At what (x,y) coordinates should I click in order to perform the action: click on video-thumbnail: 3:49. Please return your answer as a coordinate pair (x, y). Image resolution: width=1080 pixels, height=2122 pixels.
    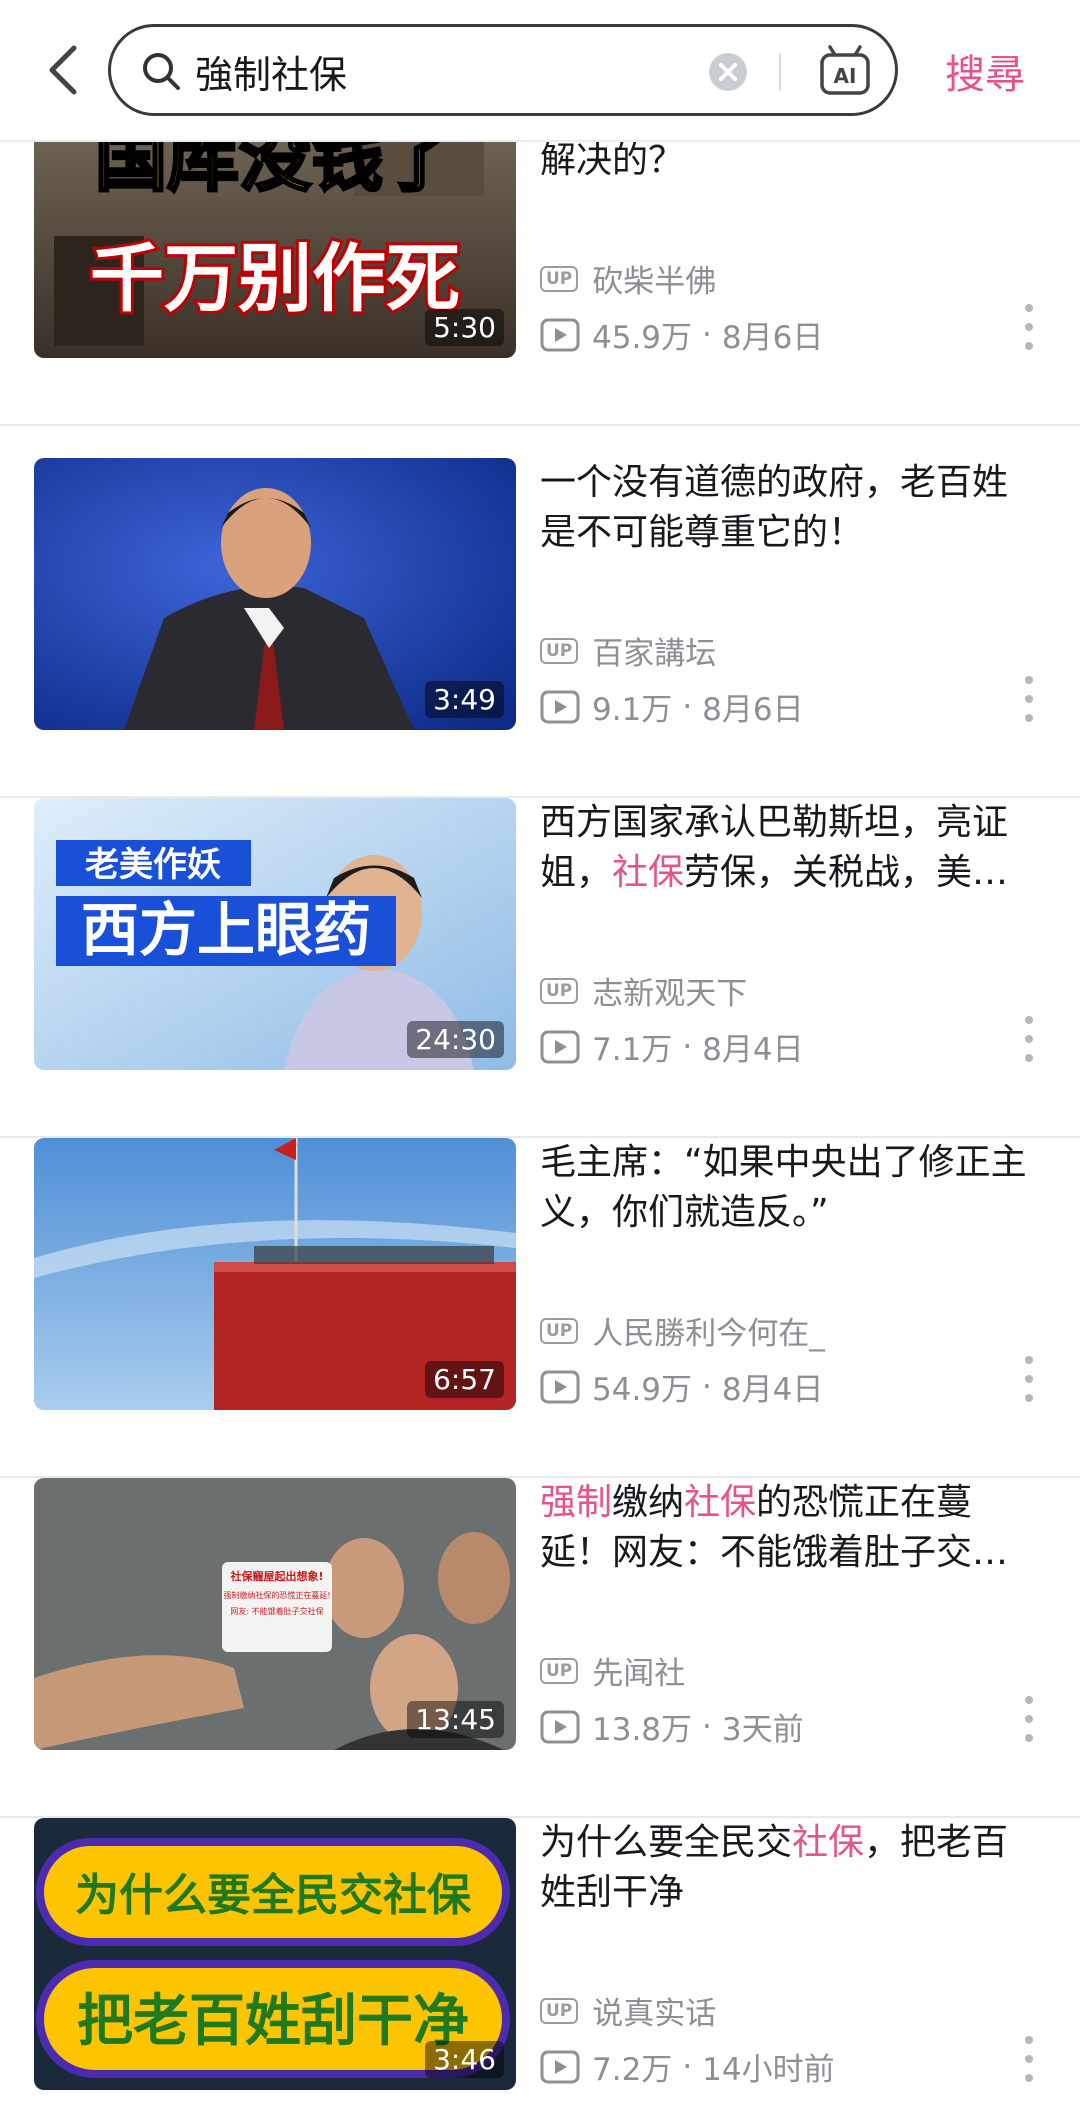
    Looking at the image, I should click on (275, 594).